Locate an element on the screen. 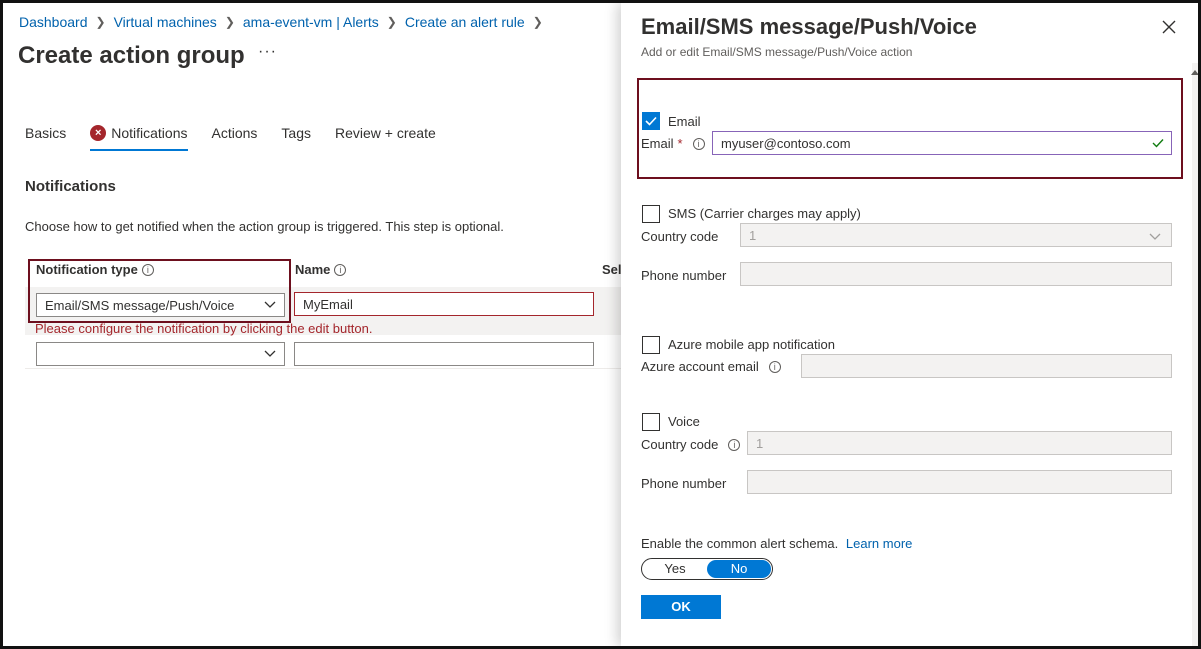 This screenshot has height=649, width=1201. push-checkbox is located at coordinates (651, 345).